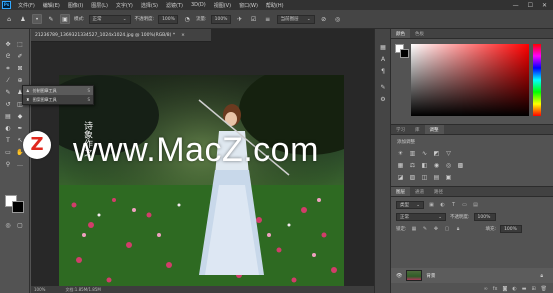  I want to click on color-panel-swatches, so click(402, 51).